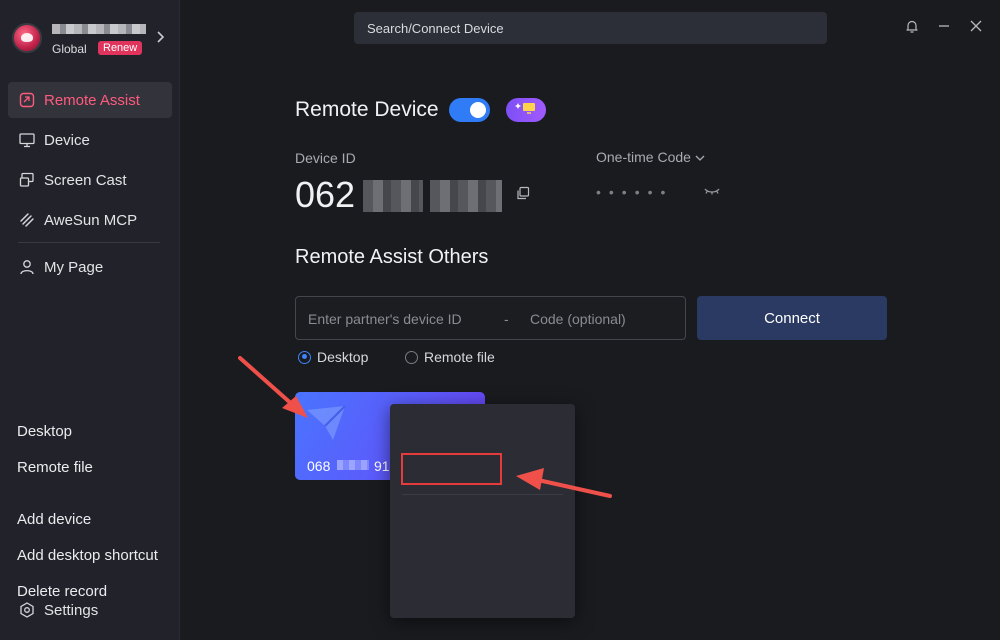 The width and height of the screenshot is (1000, 640). Describe the element at coordinates (89, 242) in the screenshot. I see `nav-divider` at that location.